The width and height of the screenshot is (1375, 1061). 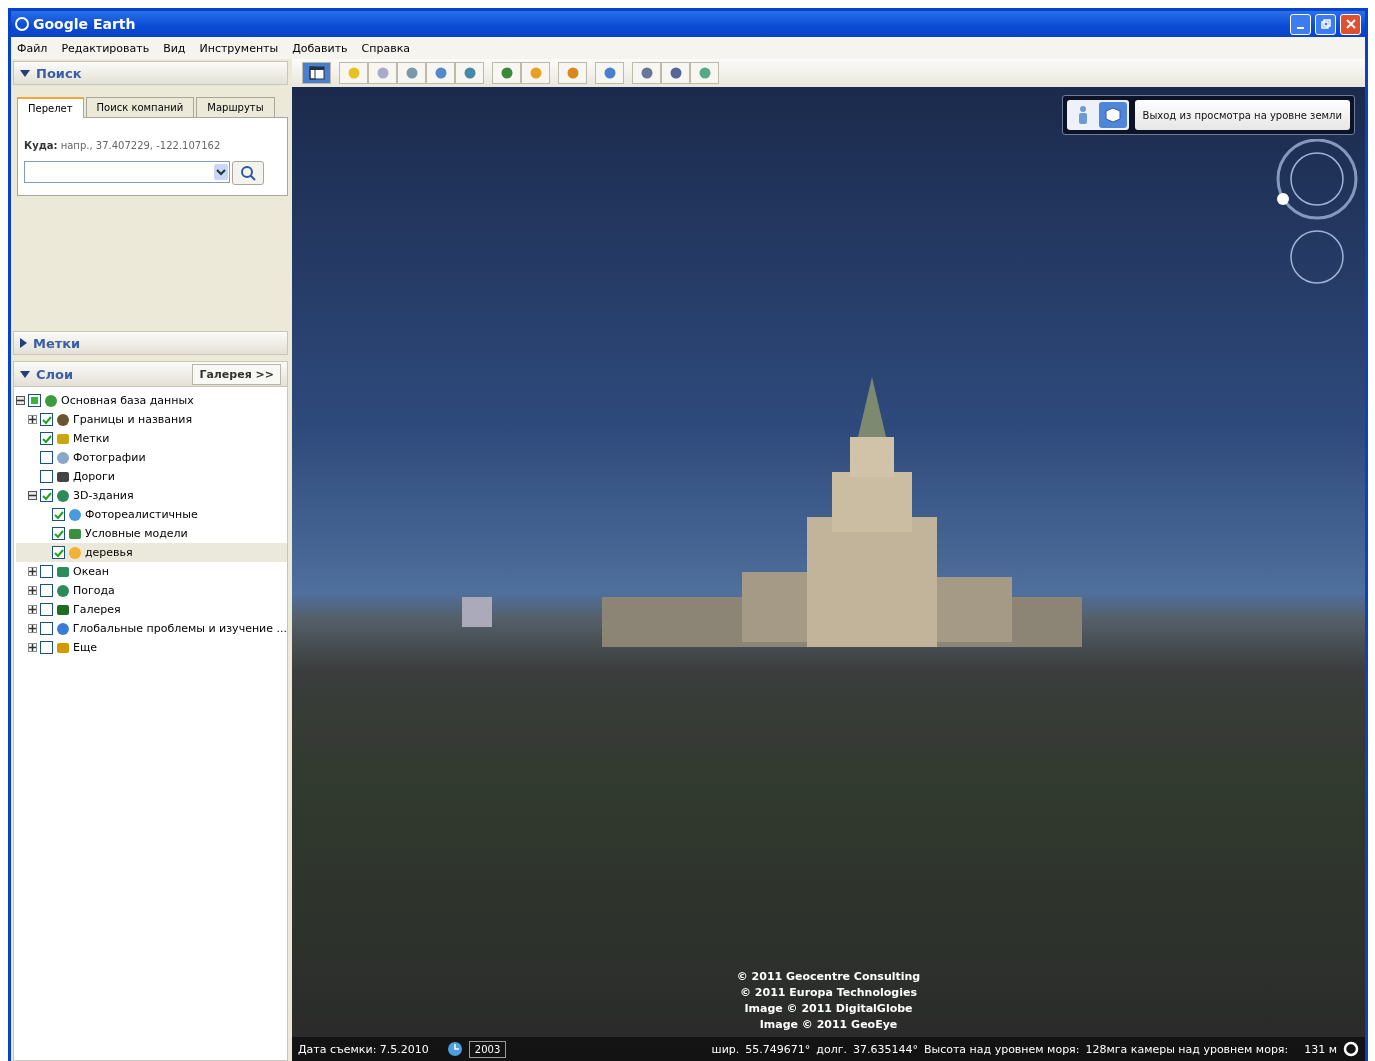 What do you see at coordinates (646, 73) in the screenshot?
I see `envelope-button` at bounding box center [646, 73].